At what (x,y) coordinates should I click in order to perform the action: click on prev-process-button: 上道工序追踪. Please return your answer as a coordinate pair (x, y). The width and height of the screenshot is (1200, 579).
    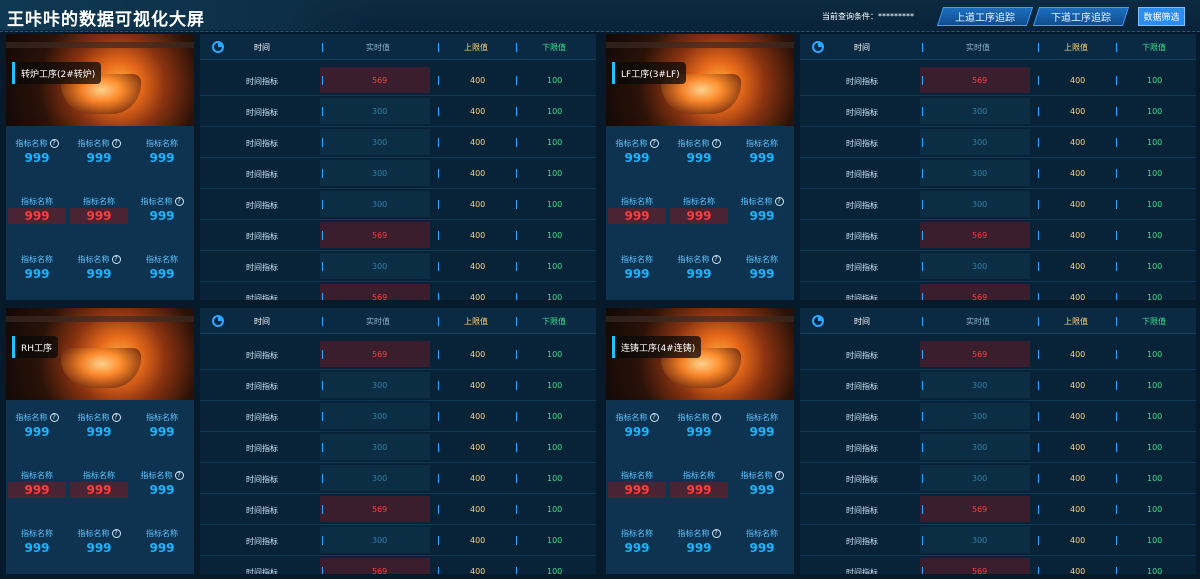
    Looking at the image, I should click on (985, 16).